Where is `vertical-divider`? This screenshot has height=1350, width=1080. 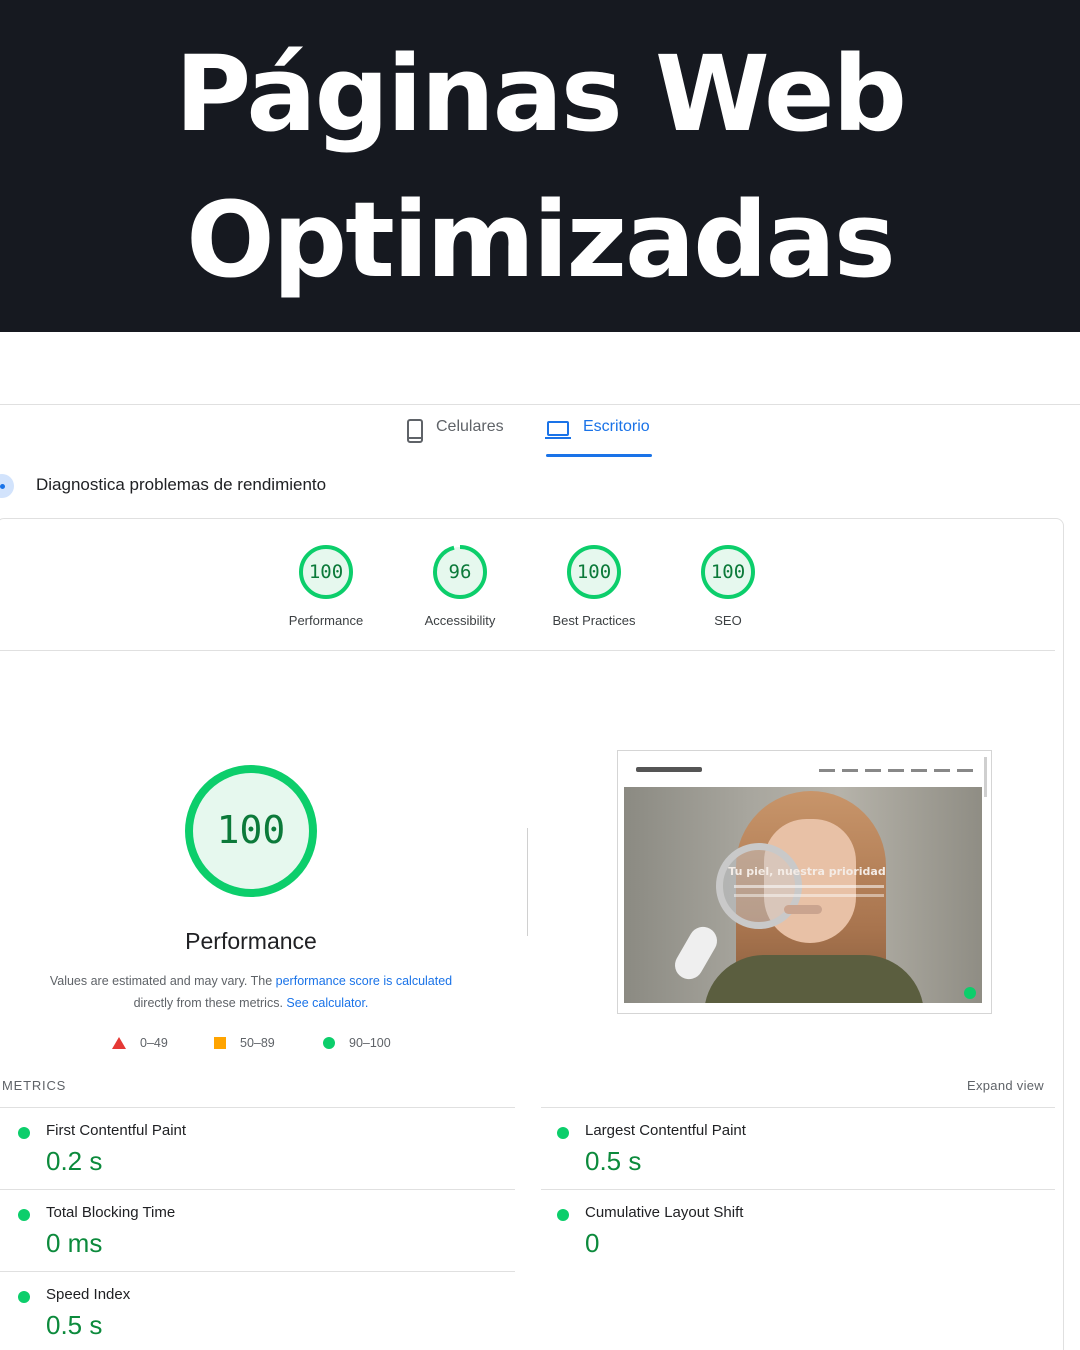 vertical-divider is located at coordinates (527, 882).